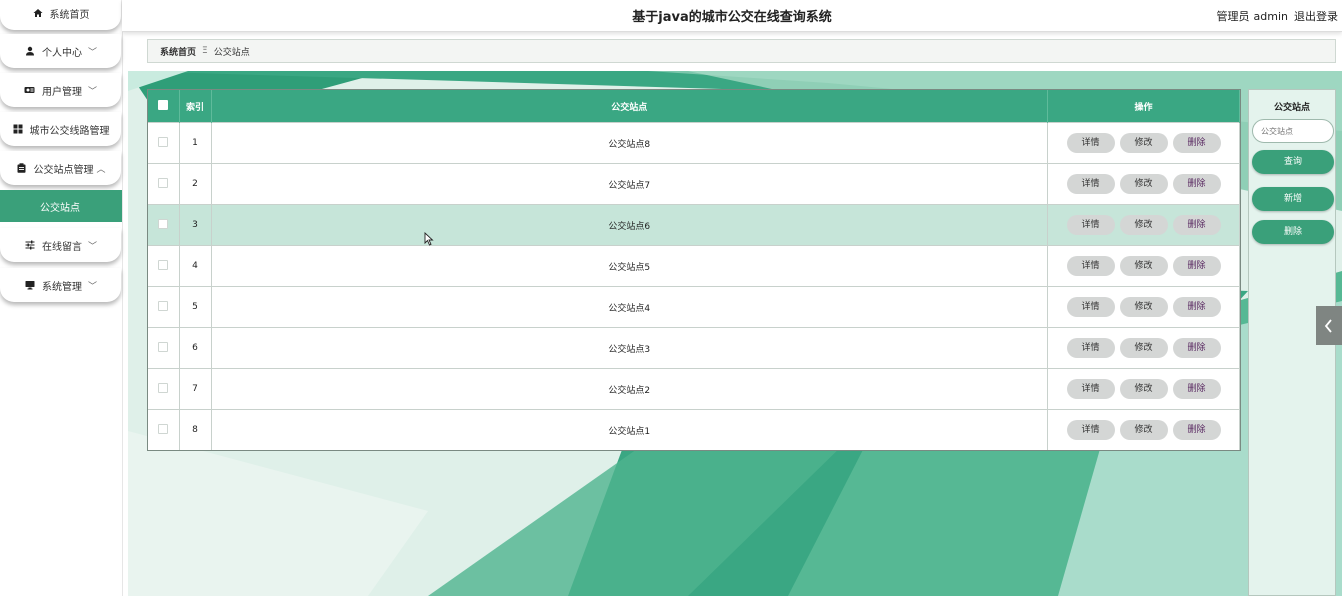 This screenshot has height=596, width=1342. I want to click on table-row: 6 公交站点3 详情 修改 删除, so click(694, 348).